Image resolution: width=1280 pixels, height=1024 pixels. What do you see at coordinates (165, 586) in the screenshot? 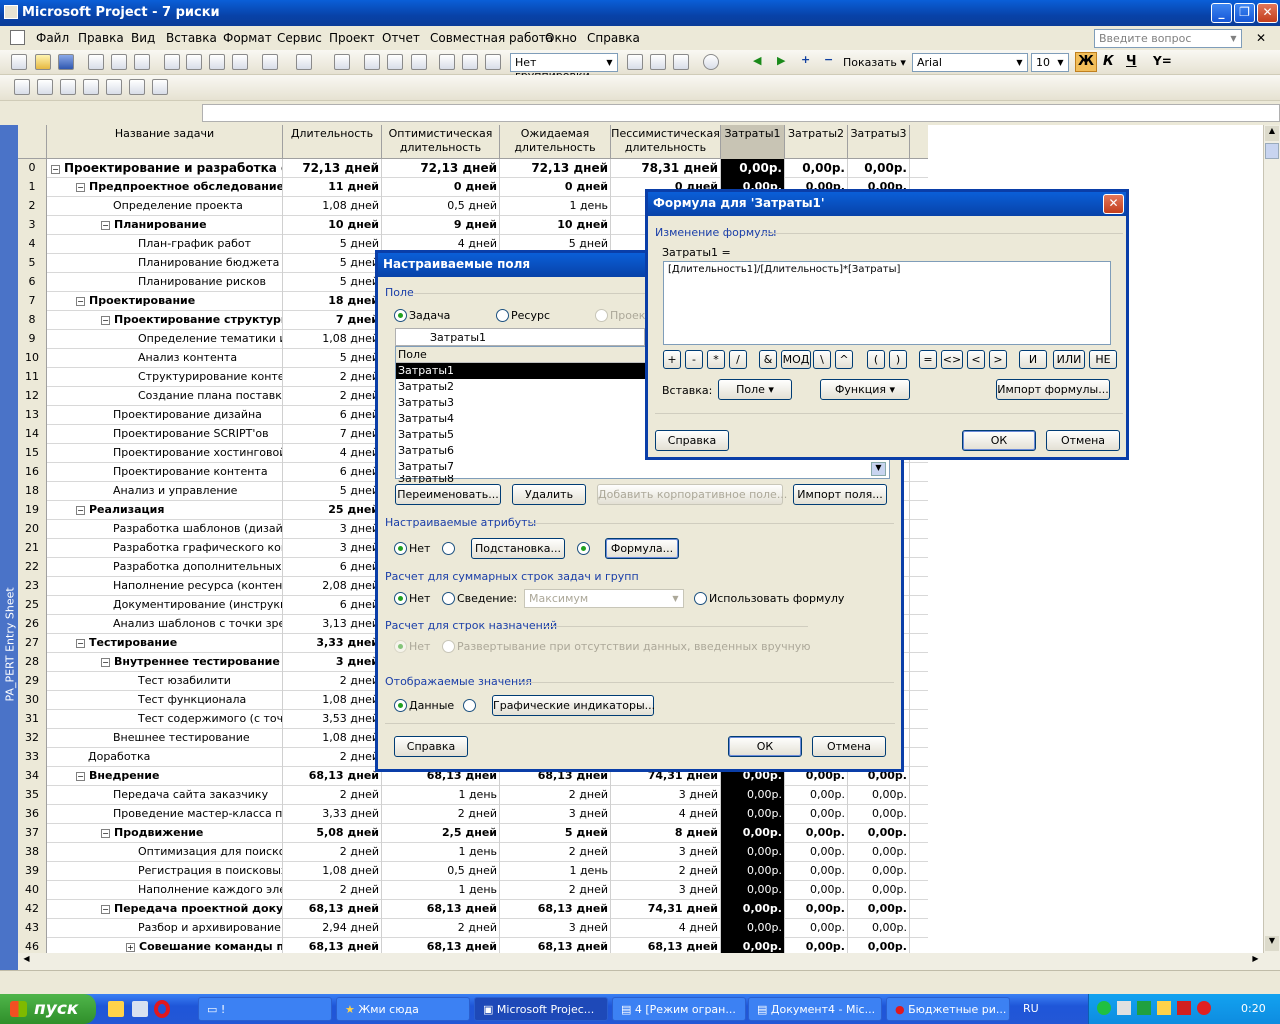
I see `cell-task-name: Наполнение ресурса (контент)` at bounding box center [165, 586].